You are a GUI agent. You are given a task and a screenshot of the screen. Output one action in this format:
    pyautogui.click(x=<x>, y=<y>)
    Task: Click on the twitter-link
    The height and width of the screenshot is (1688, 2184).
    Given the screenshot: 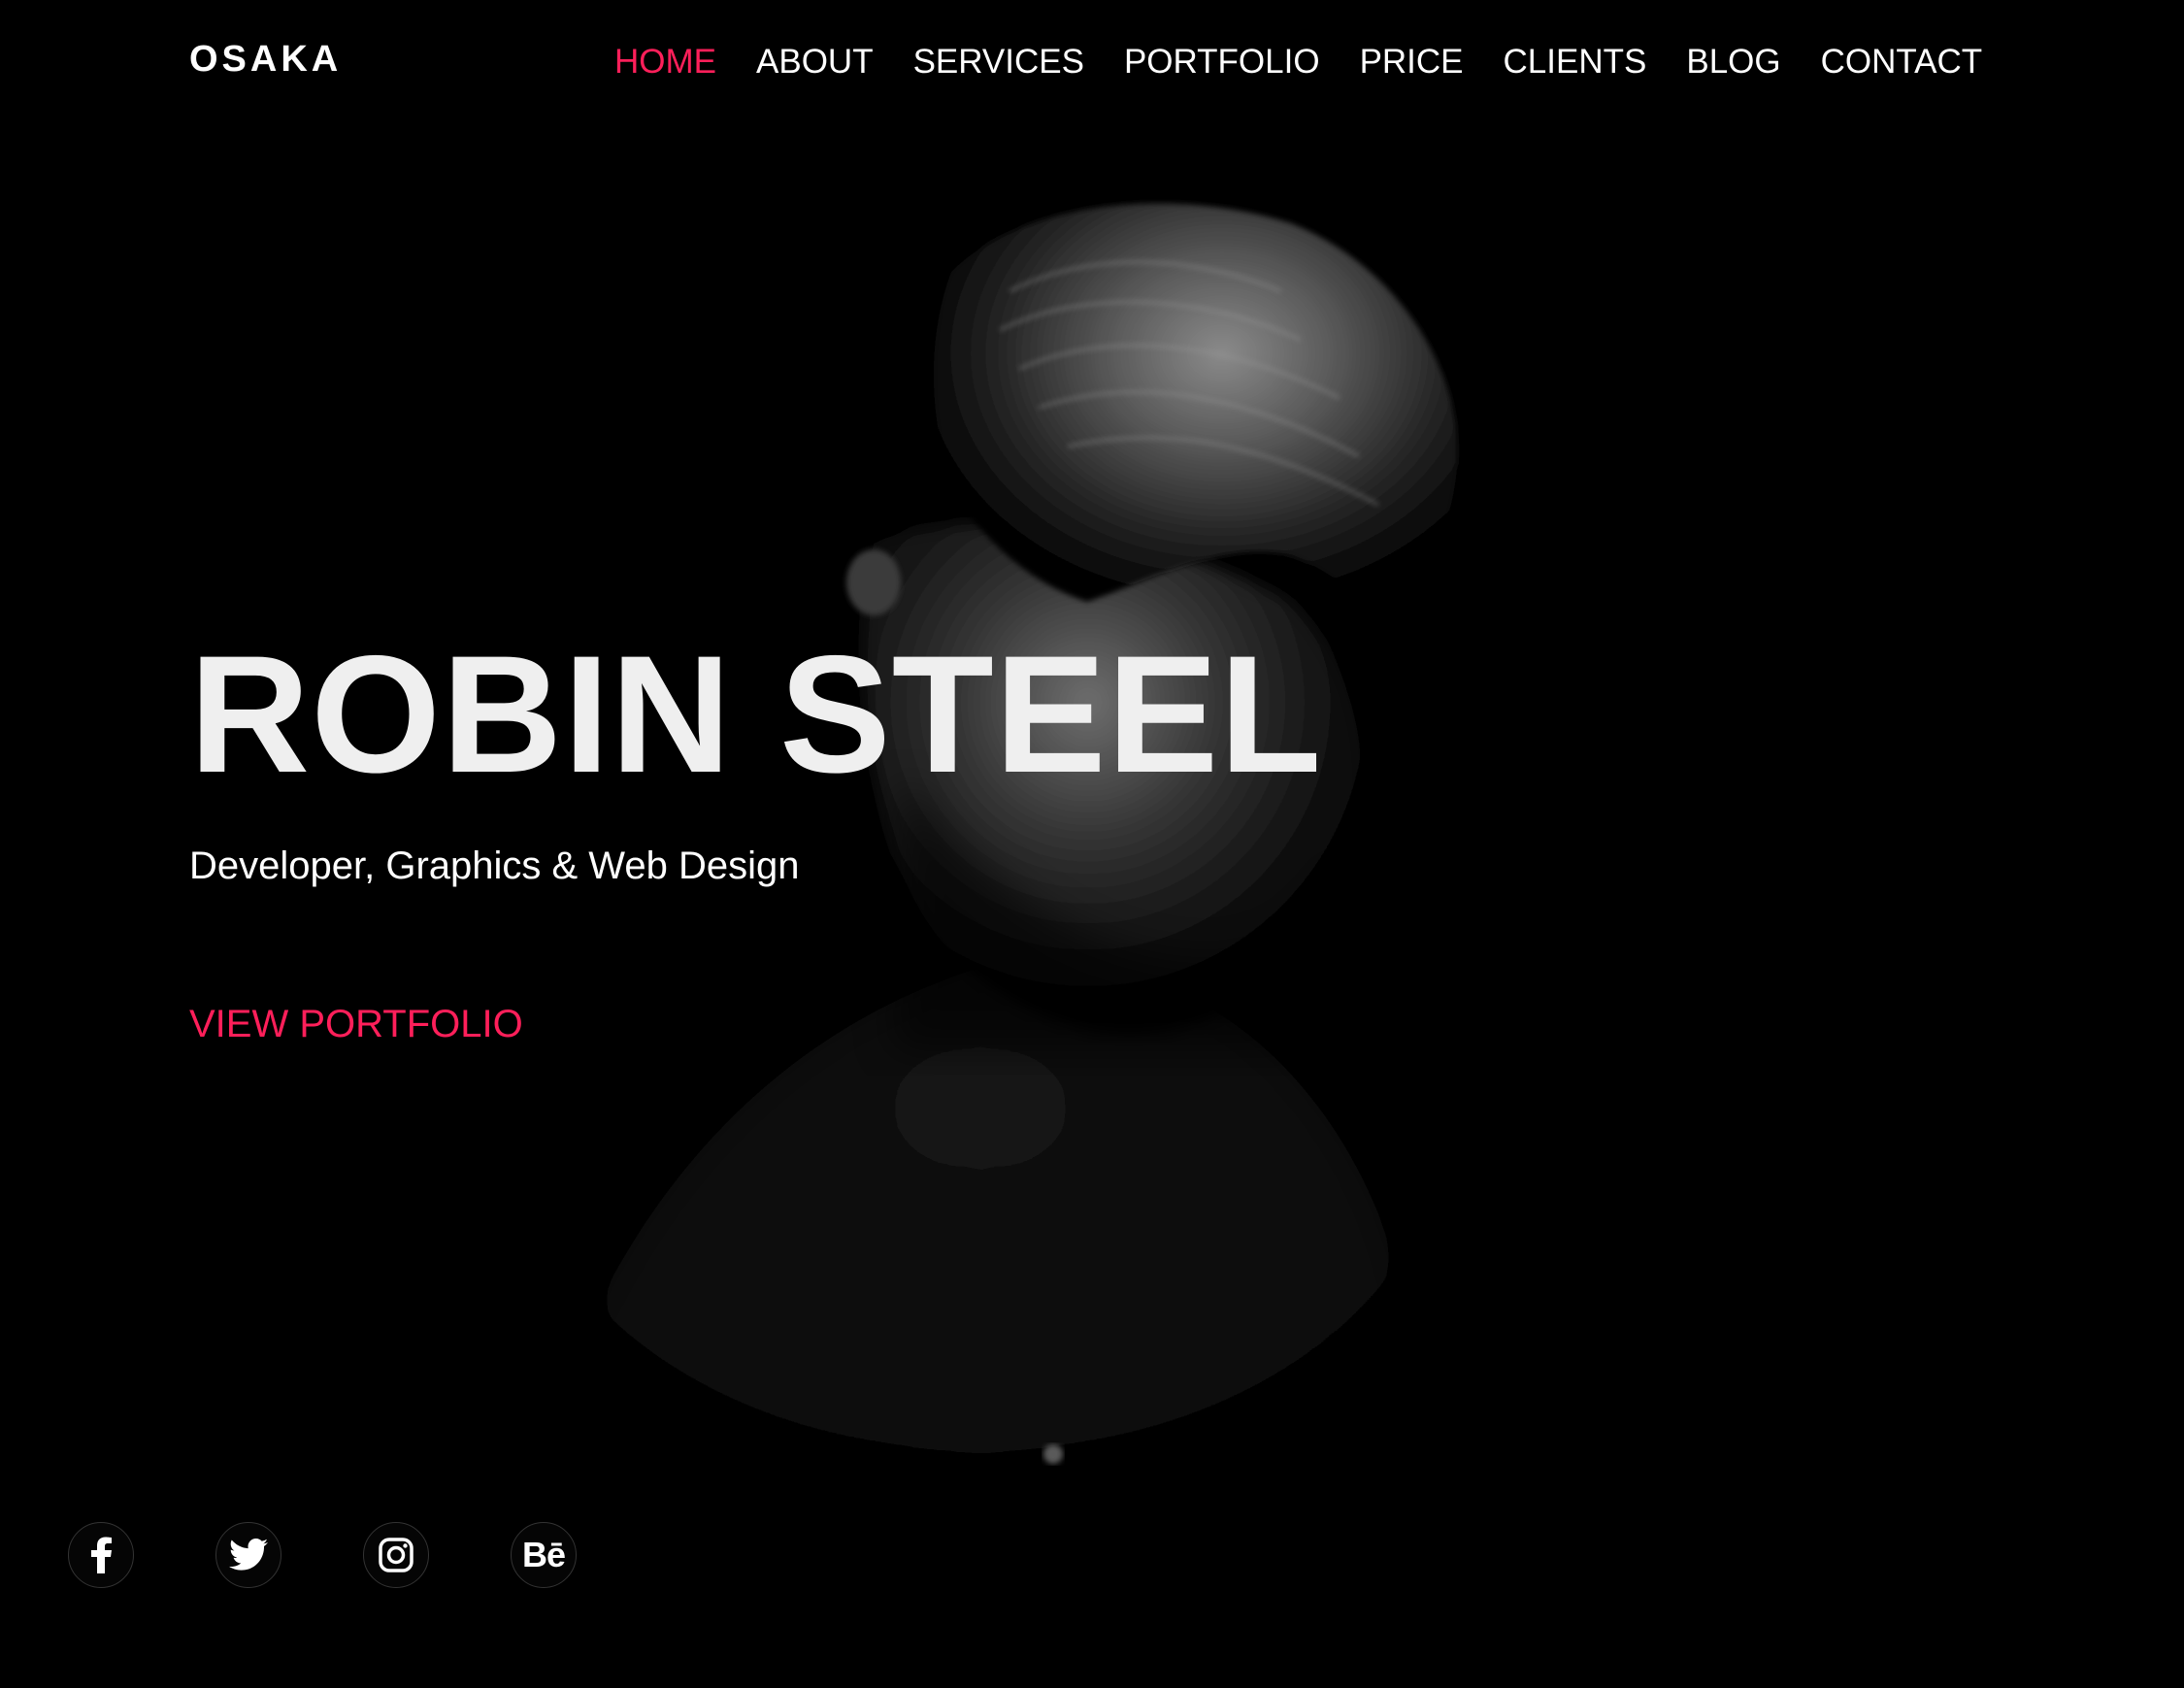 What is the action you would take?
    pyautogui.click(x=248, y=1555)
    